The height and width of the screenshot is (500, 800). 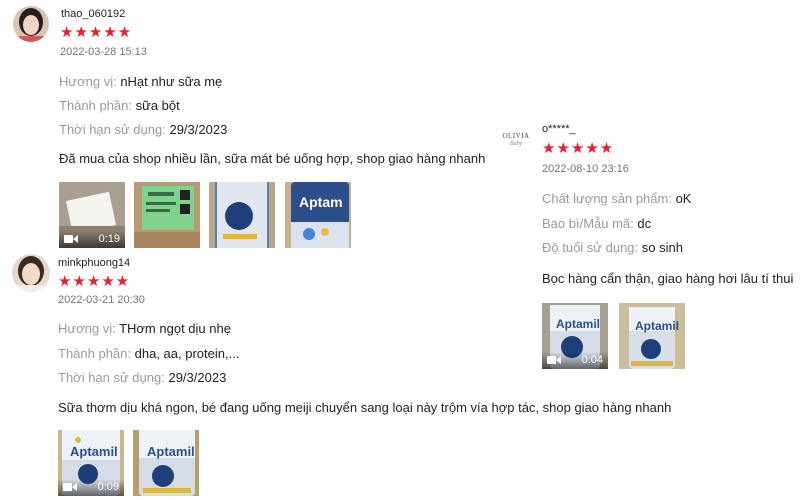 I want to click on avatar: OLIVIA Baby, so click(x=516, y=140).